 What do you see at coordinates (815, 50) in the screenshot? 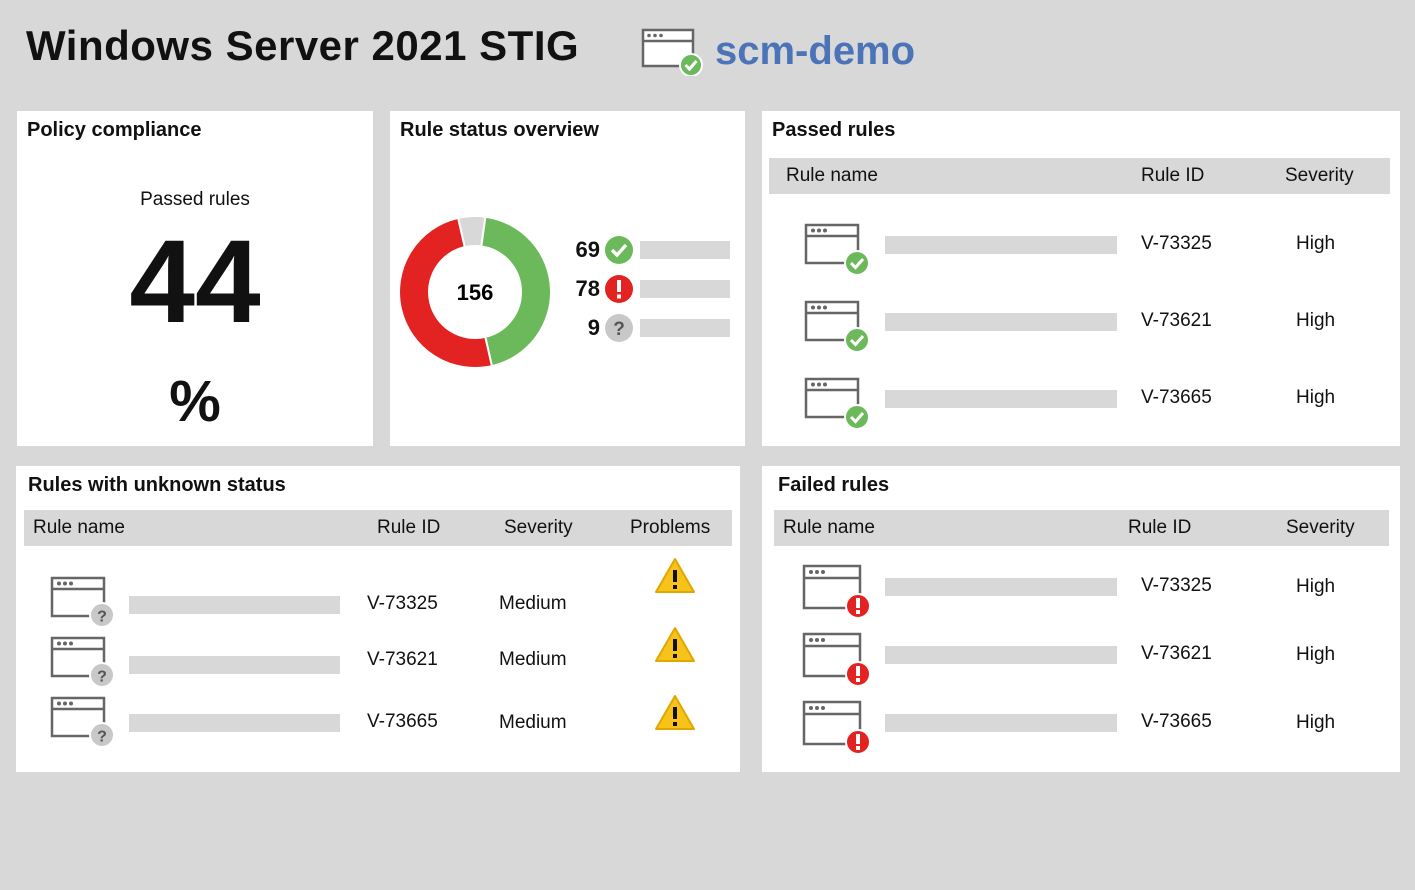
I see `host-name: scm-demo` at bounding box center [815, 50].